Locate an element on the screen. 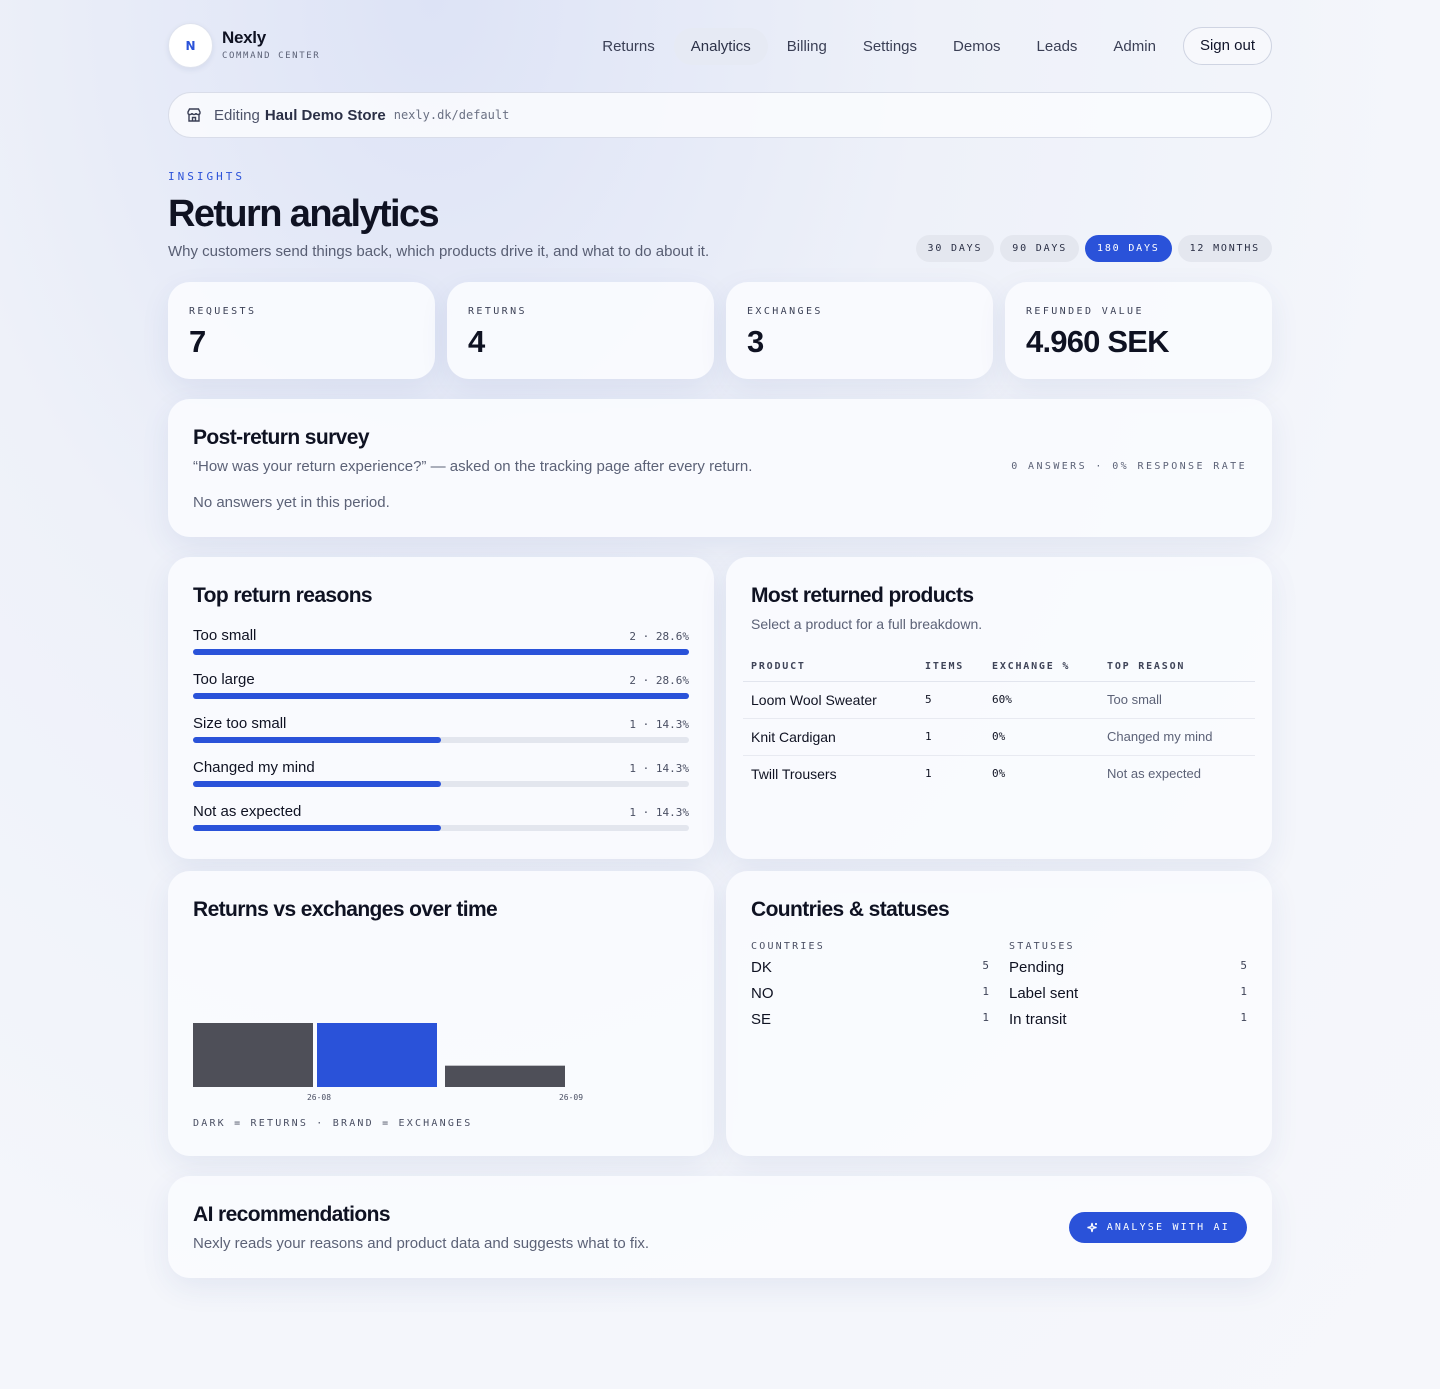  logo-glyph: N is located at coordinates (190, 45).